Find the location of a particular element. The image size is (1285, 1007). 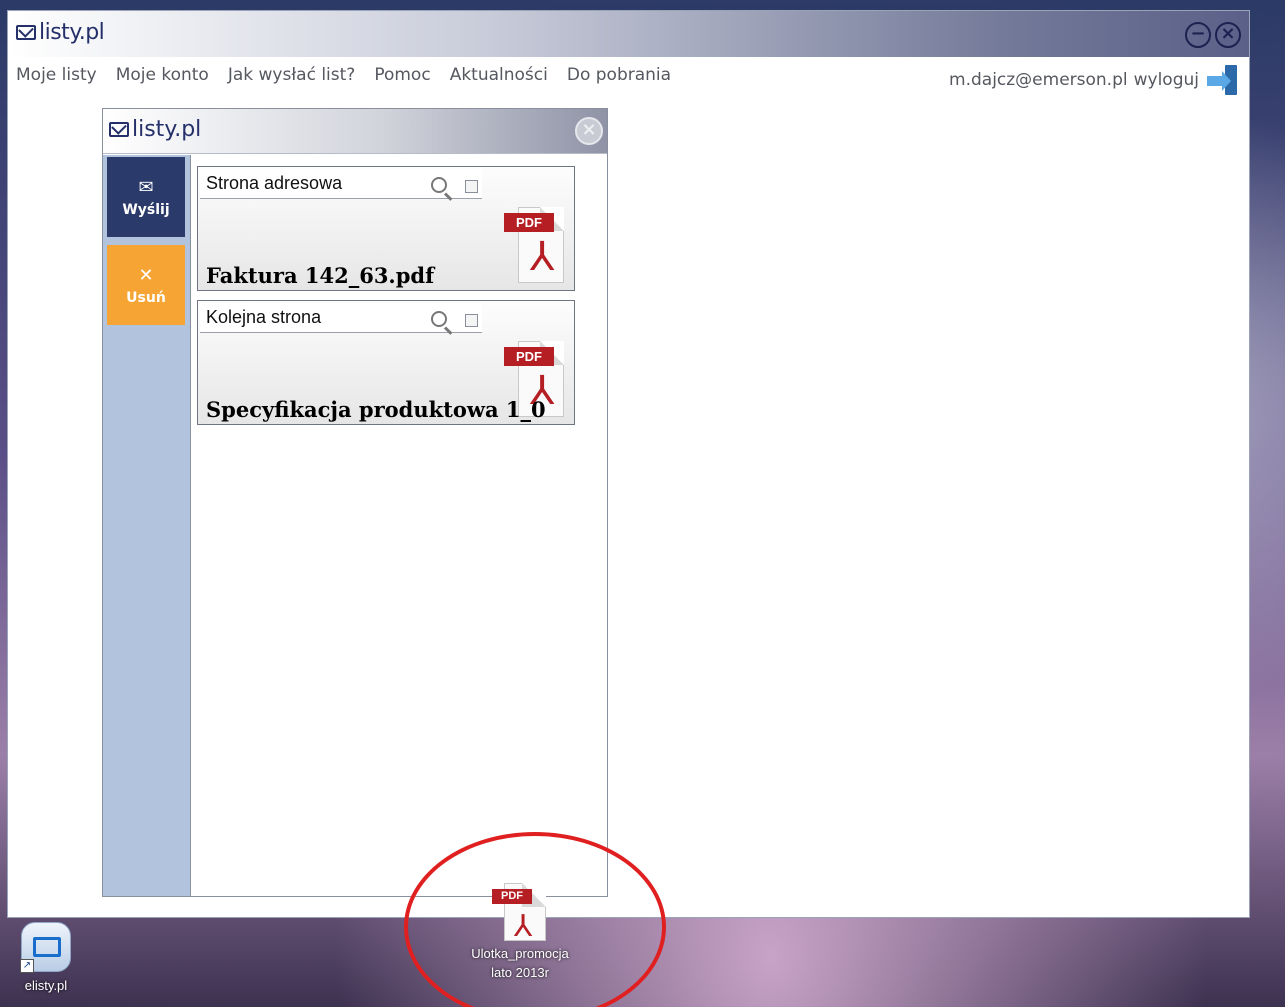

file-name: Faktura 142_63.pdf is located at coordinates (320, 275).